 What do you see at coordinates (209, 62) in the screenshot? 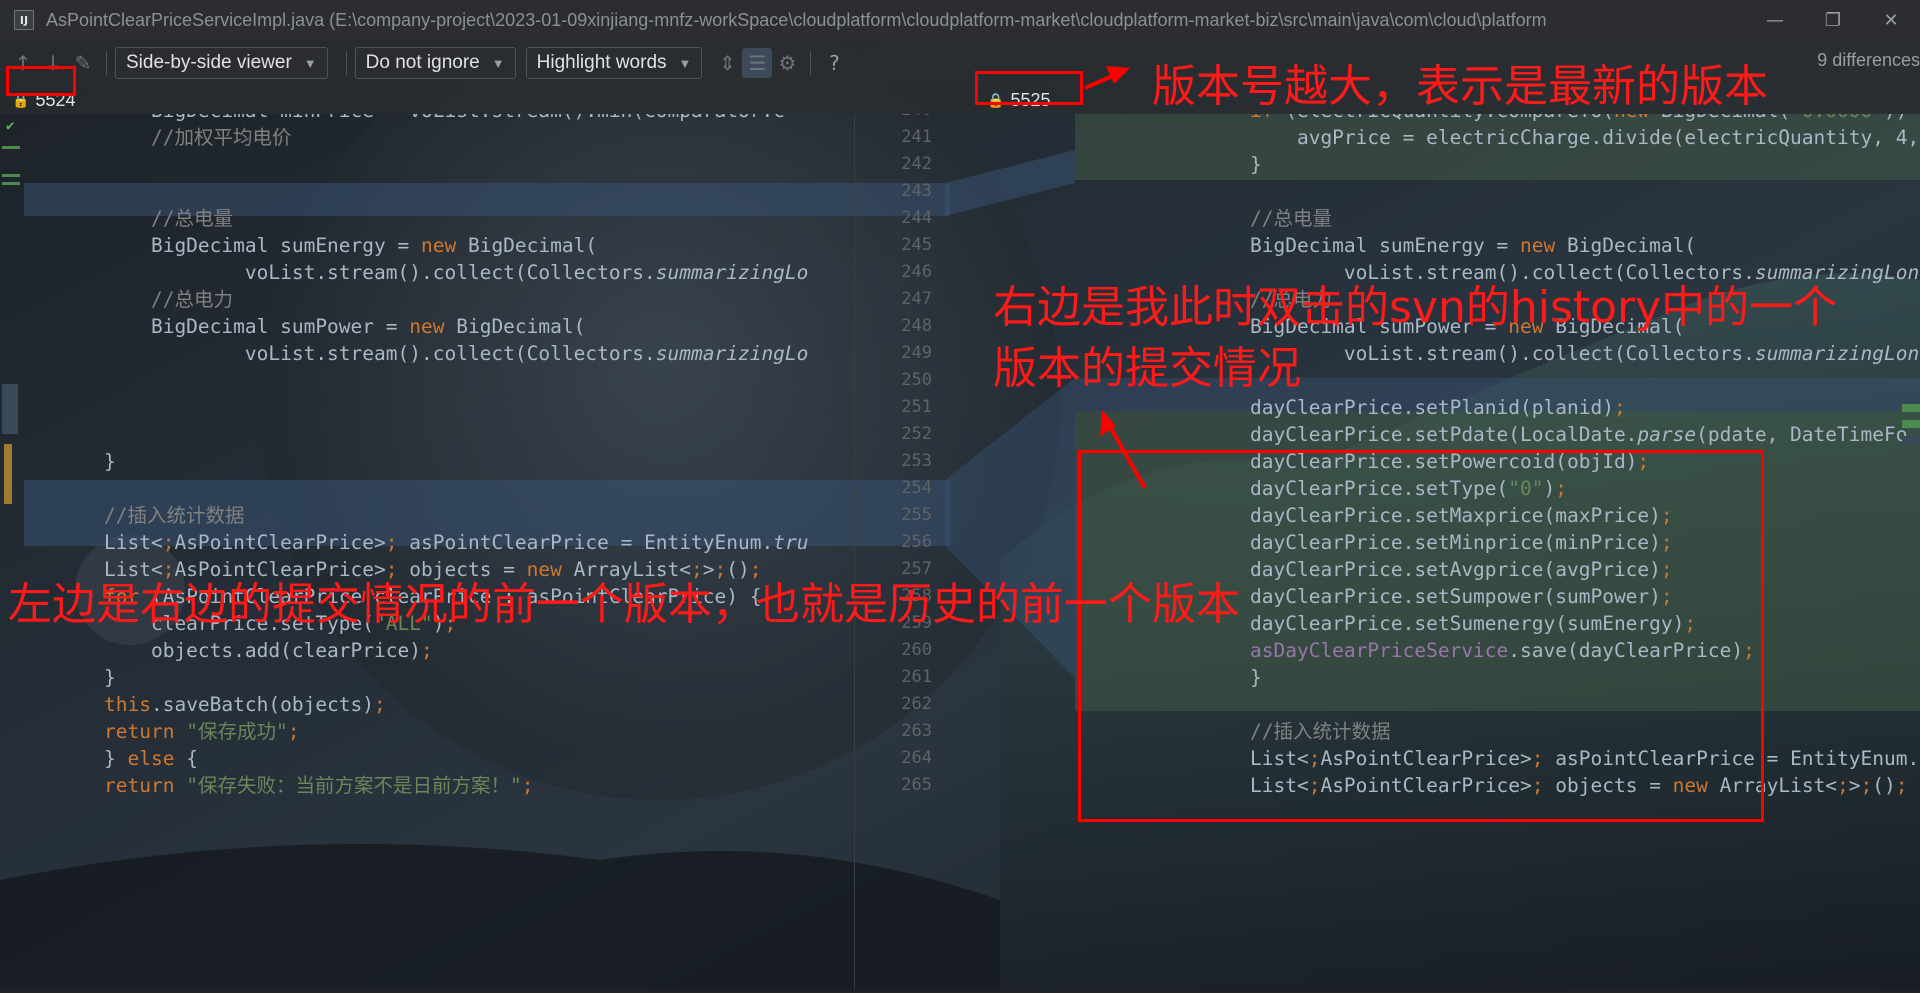
I see `viewer-mode-label: Side-by-side viewer` at bounding box center [209, 62].